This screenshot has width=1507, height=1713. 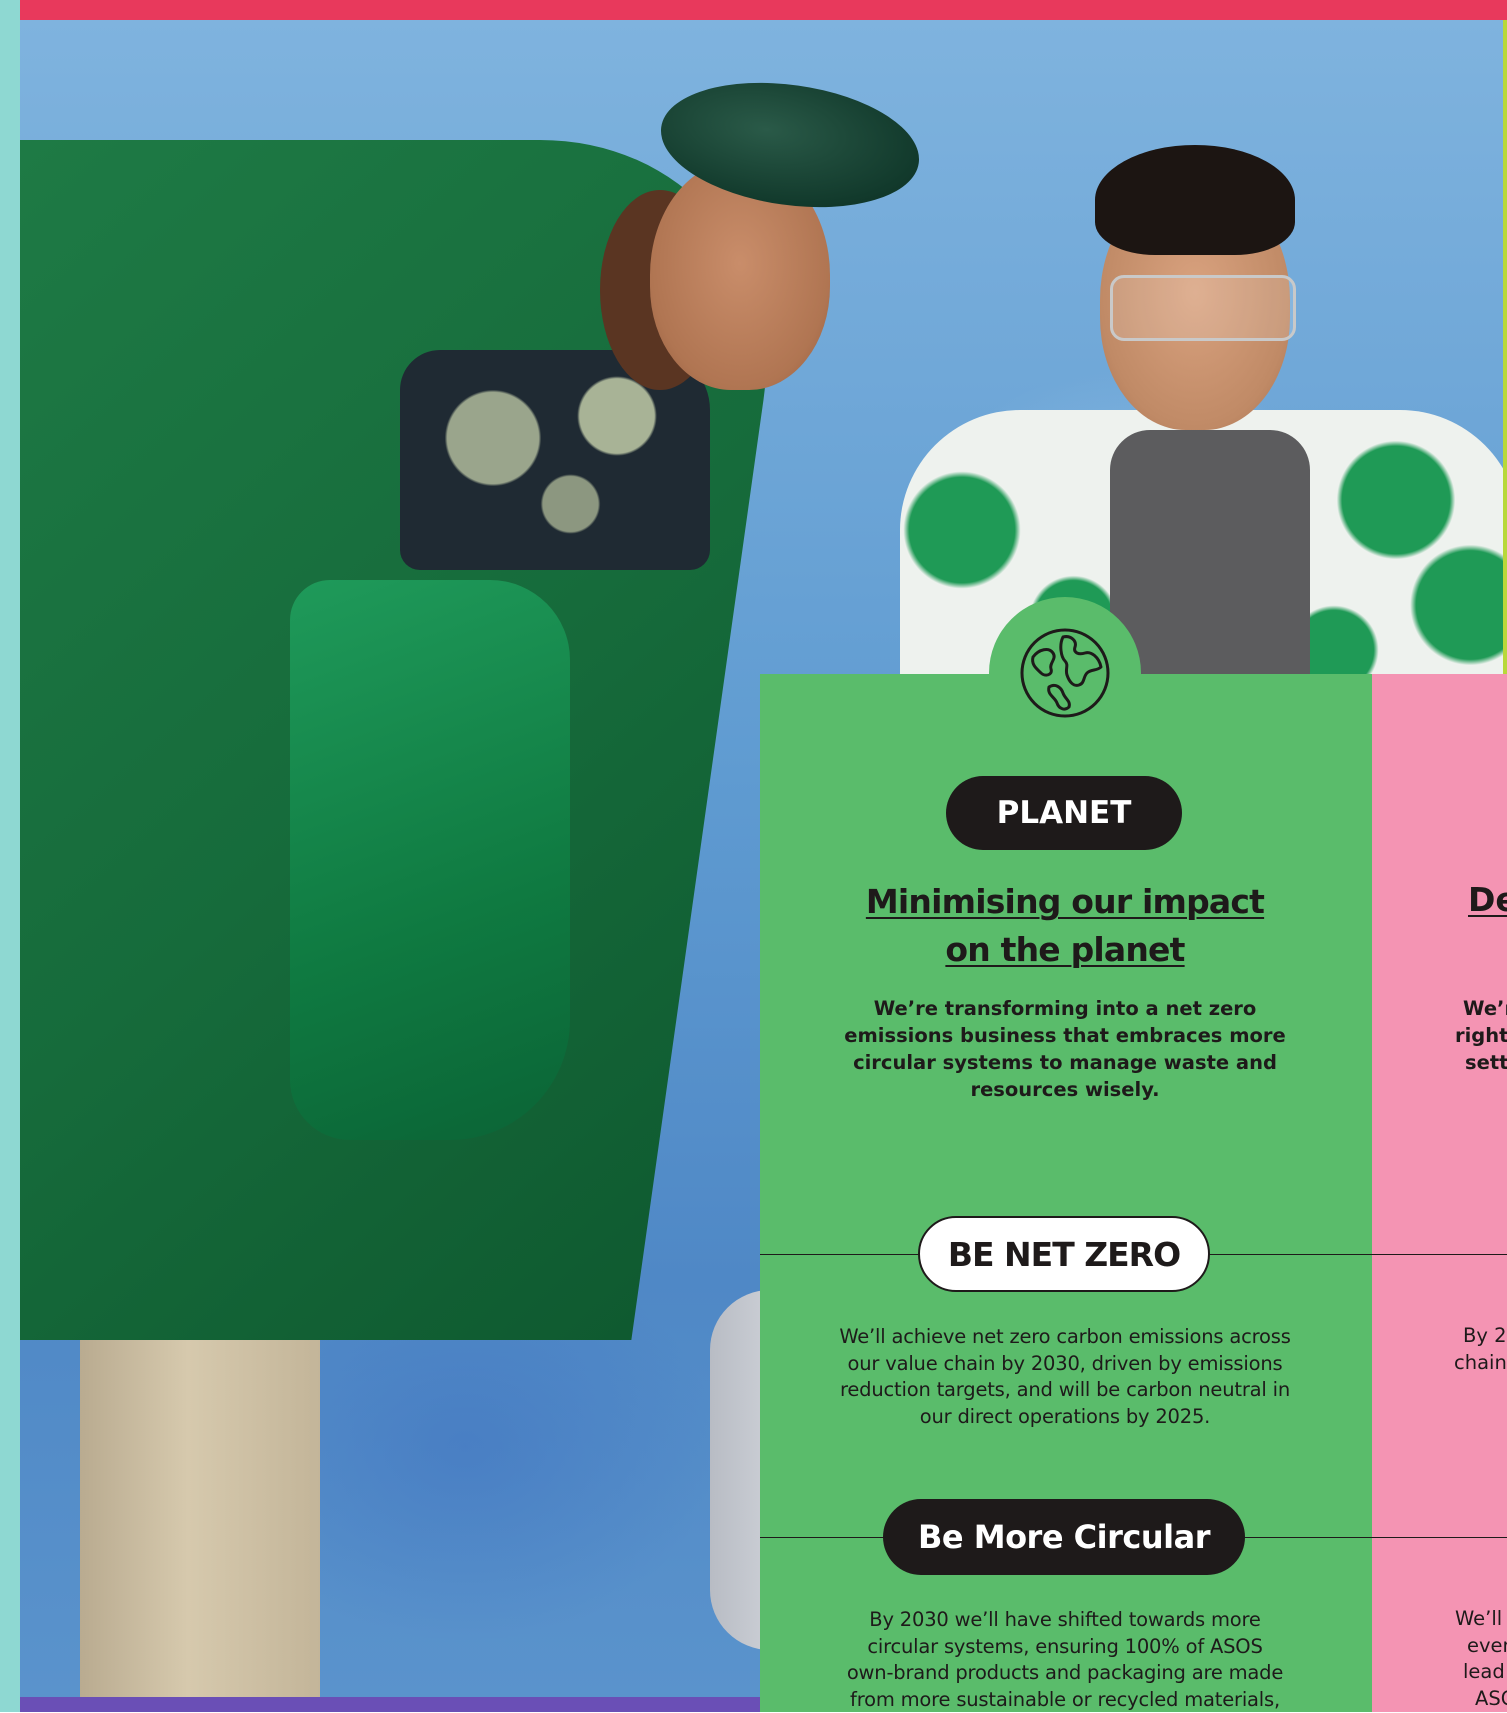 What do you see at coordinates (1065, 902) in the screenshot?
I see `planet-heading-line: Minimising our impact` at bounding box center [1065, 902].